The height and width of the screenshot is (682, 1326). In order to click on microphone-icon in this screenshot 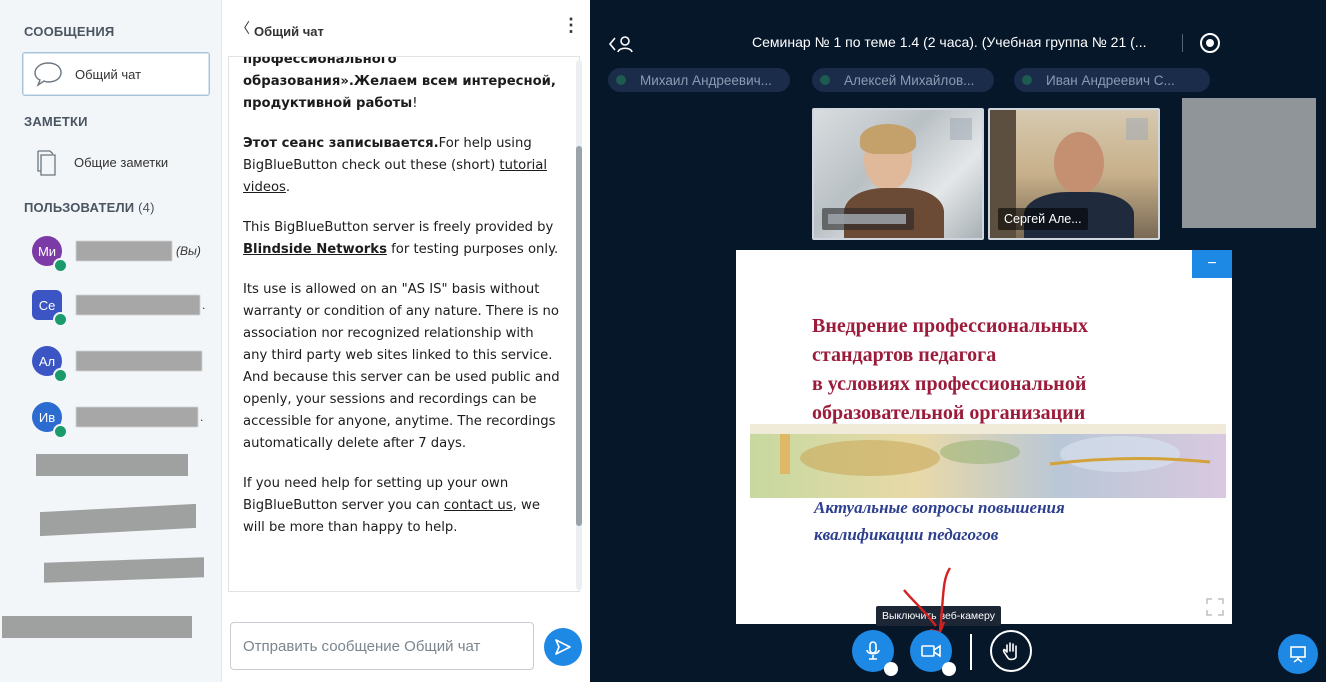, I will do `click(873, 650)`.